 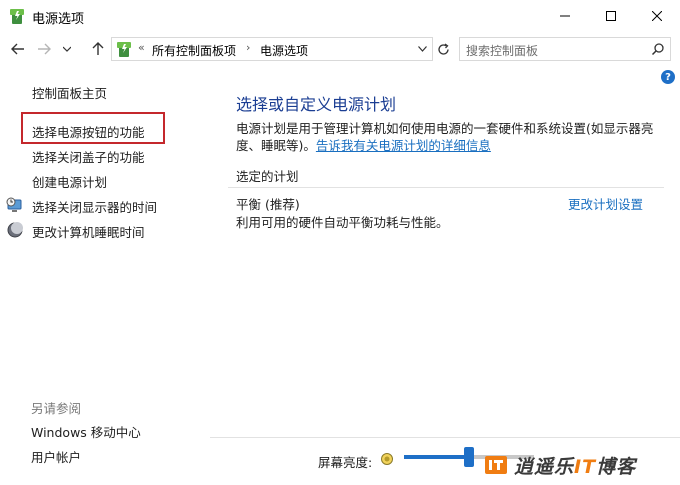 I want to click on up-arrow-icon, so click(x=98, y=48).